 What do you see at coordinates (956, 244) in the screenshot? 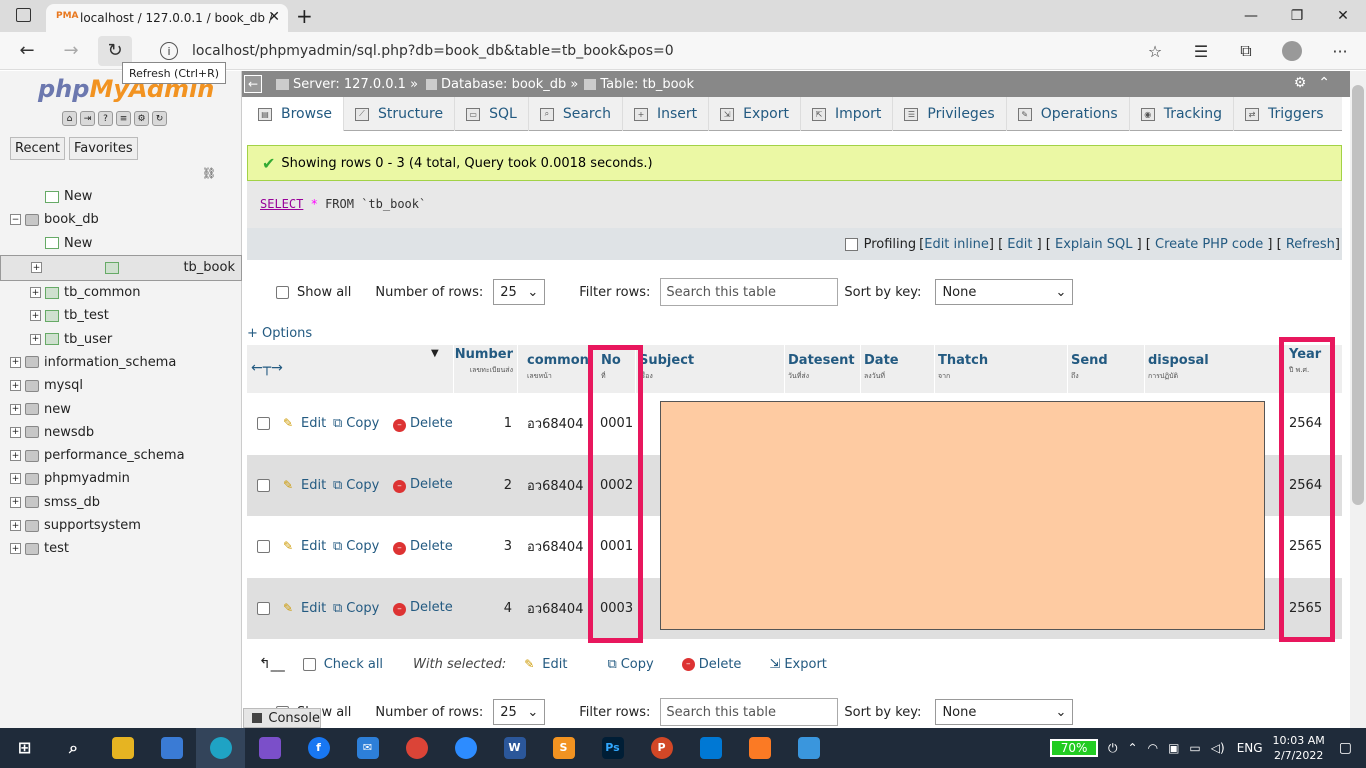
I see `edit-inline-link: Edit inline` at bounding box center [956, 244].